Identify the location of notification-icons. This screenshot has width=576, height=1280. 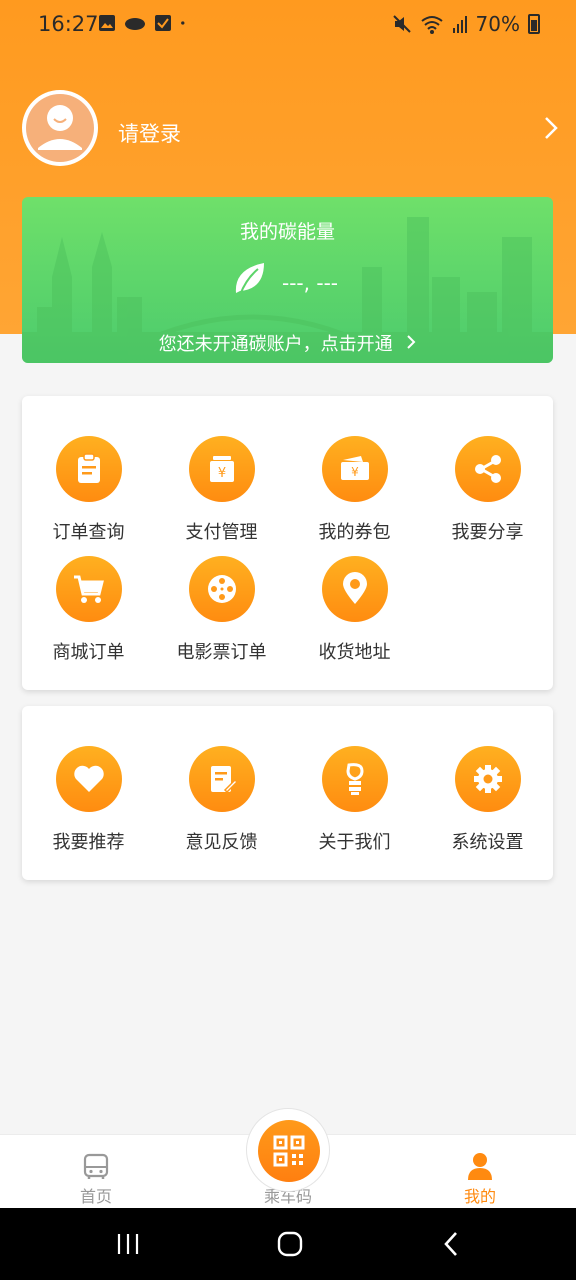
(144, 23).